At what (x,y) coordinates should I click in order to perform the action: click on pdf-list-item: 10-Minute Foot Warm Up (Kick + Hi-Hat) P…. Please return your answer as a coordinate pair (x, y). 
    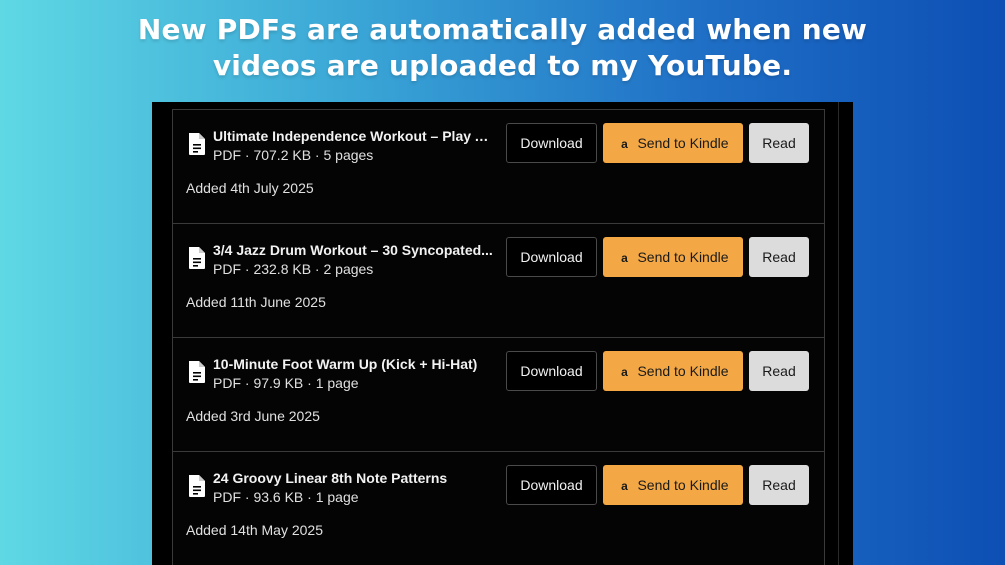
    Looking at the image, I should click on (498, 395).